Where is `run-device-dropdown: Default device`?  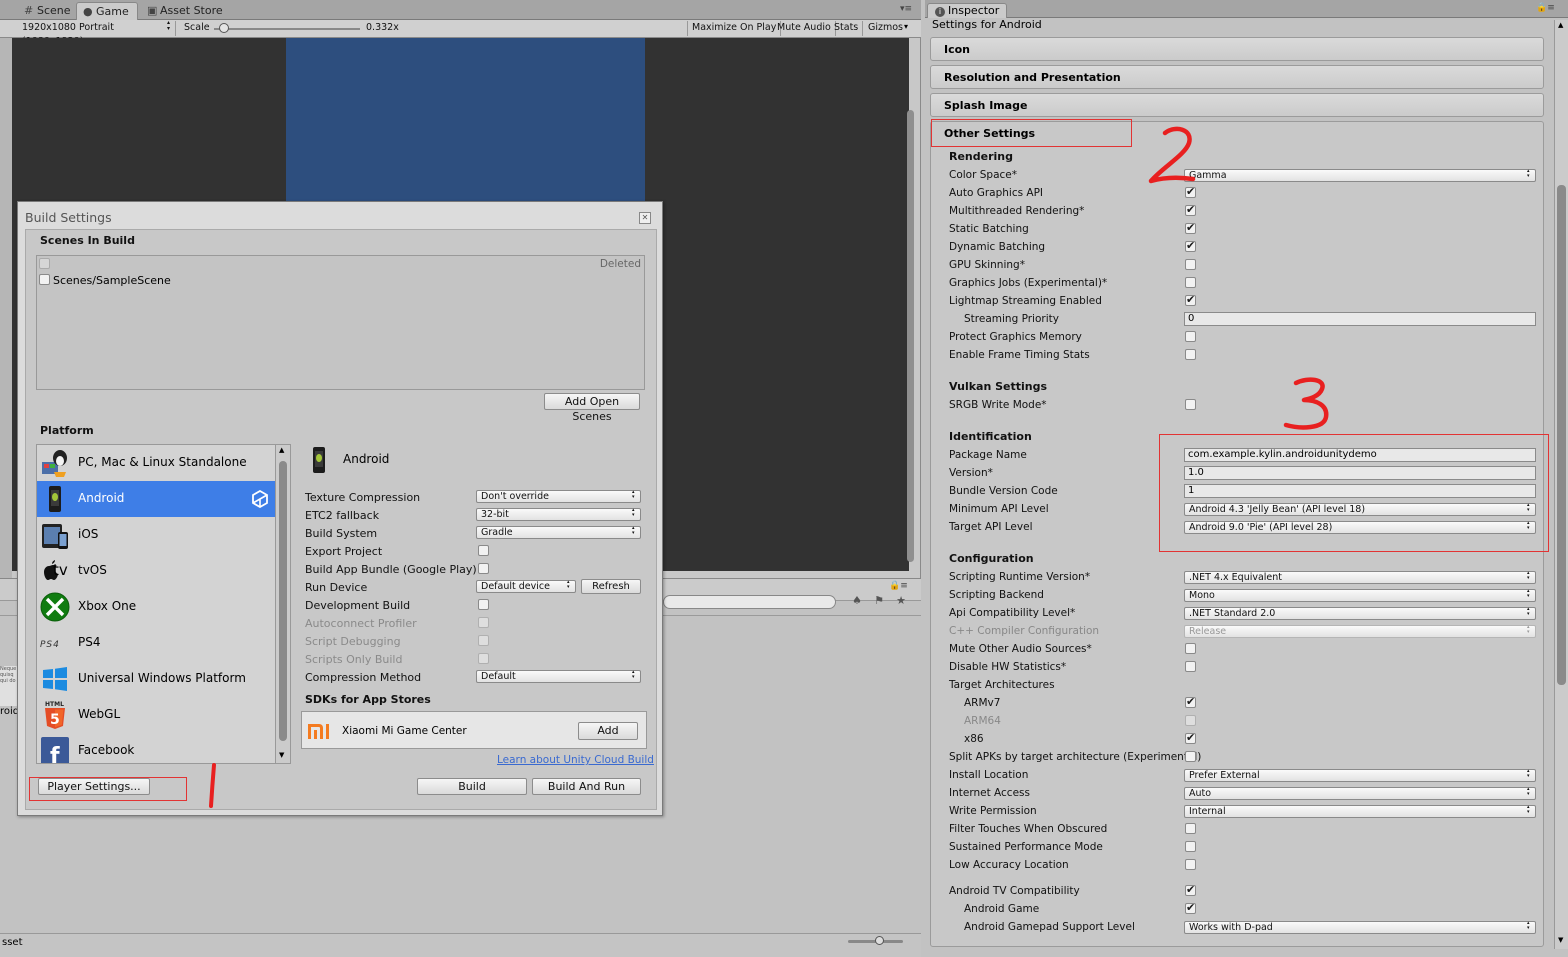 run-device-dropdown: Default device is located at coordinates (526, 586).